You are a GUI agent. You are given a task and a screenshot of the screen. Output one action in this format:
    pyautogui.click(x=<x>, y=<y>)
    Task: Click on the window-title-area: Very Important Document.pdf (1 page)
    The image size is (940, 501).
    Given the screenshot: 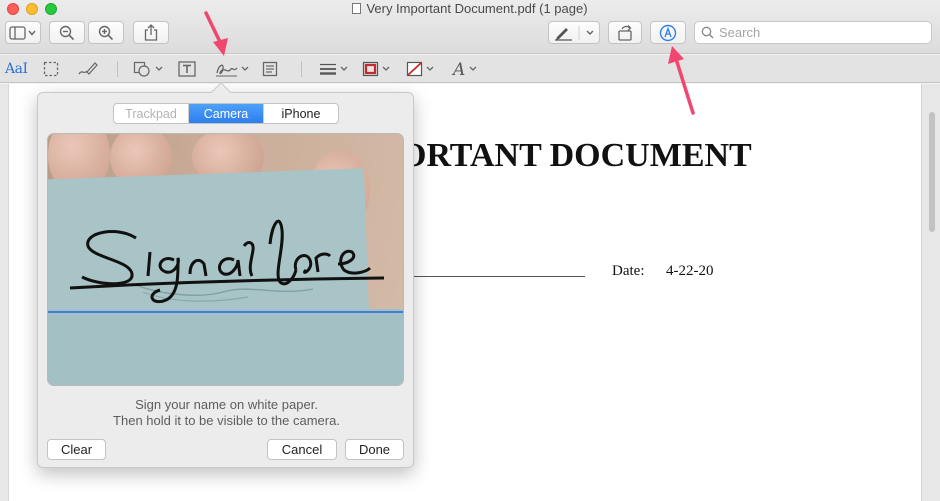 What is the action you would take?
    pyautogui.click(x=470, y=8)
    